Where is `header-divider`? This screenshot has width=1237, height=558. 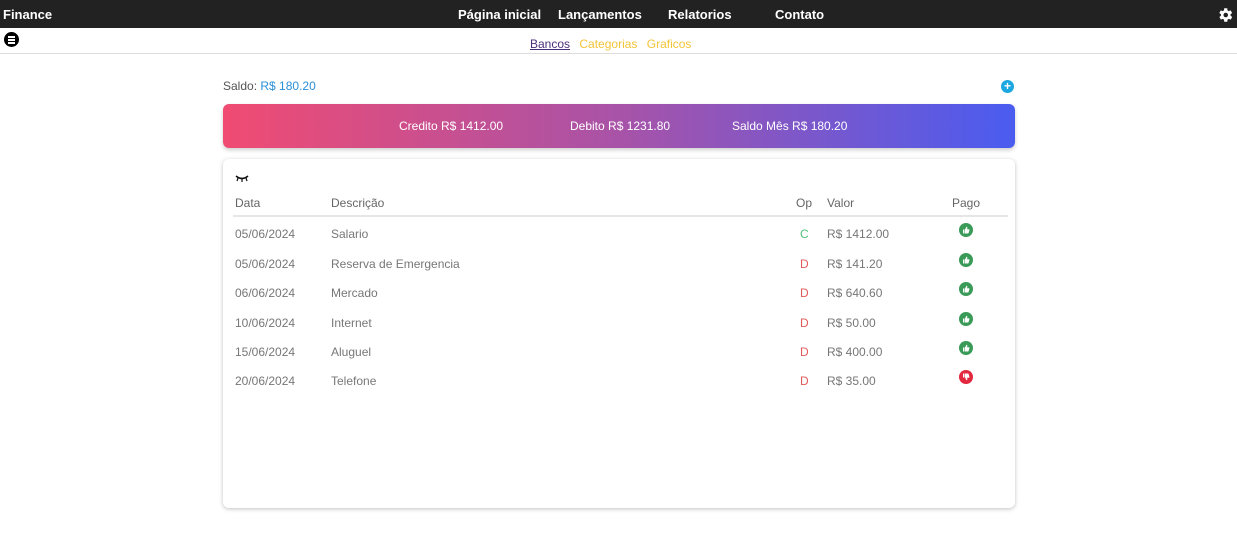
header-divider is located at coordinates (620, 216).